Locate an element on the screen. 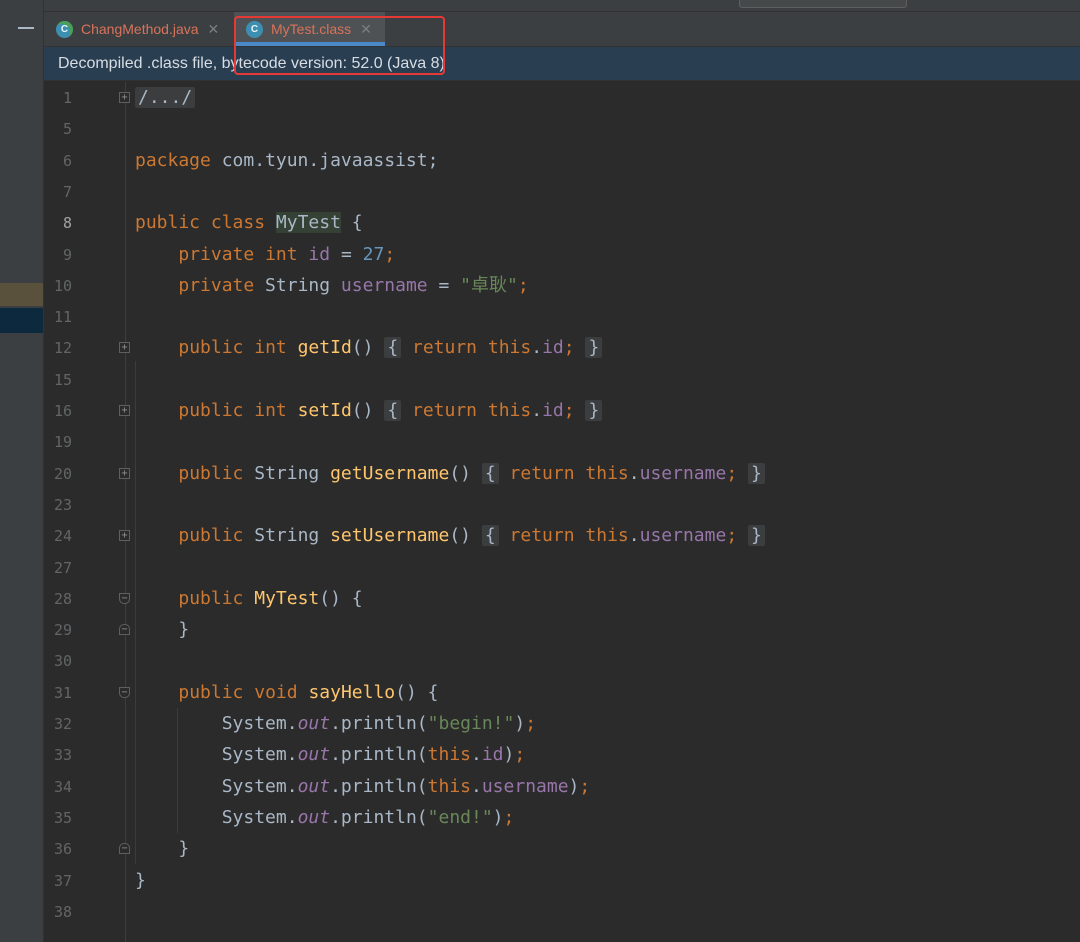  code-line: 7 is located at coordinates (562, 192).